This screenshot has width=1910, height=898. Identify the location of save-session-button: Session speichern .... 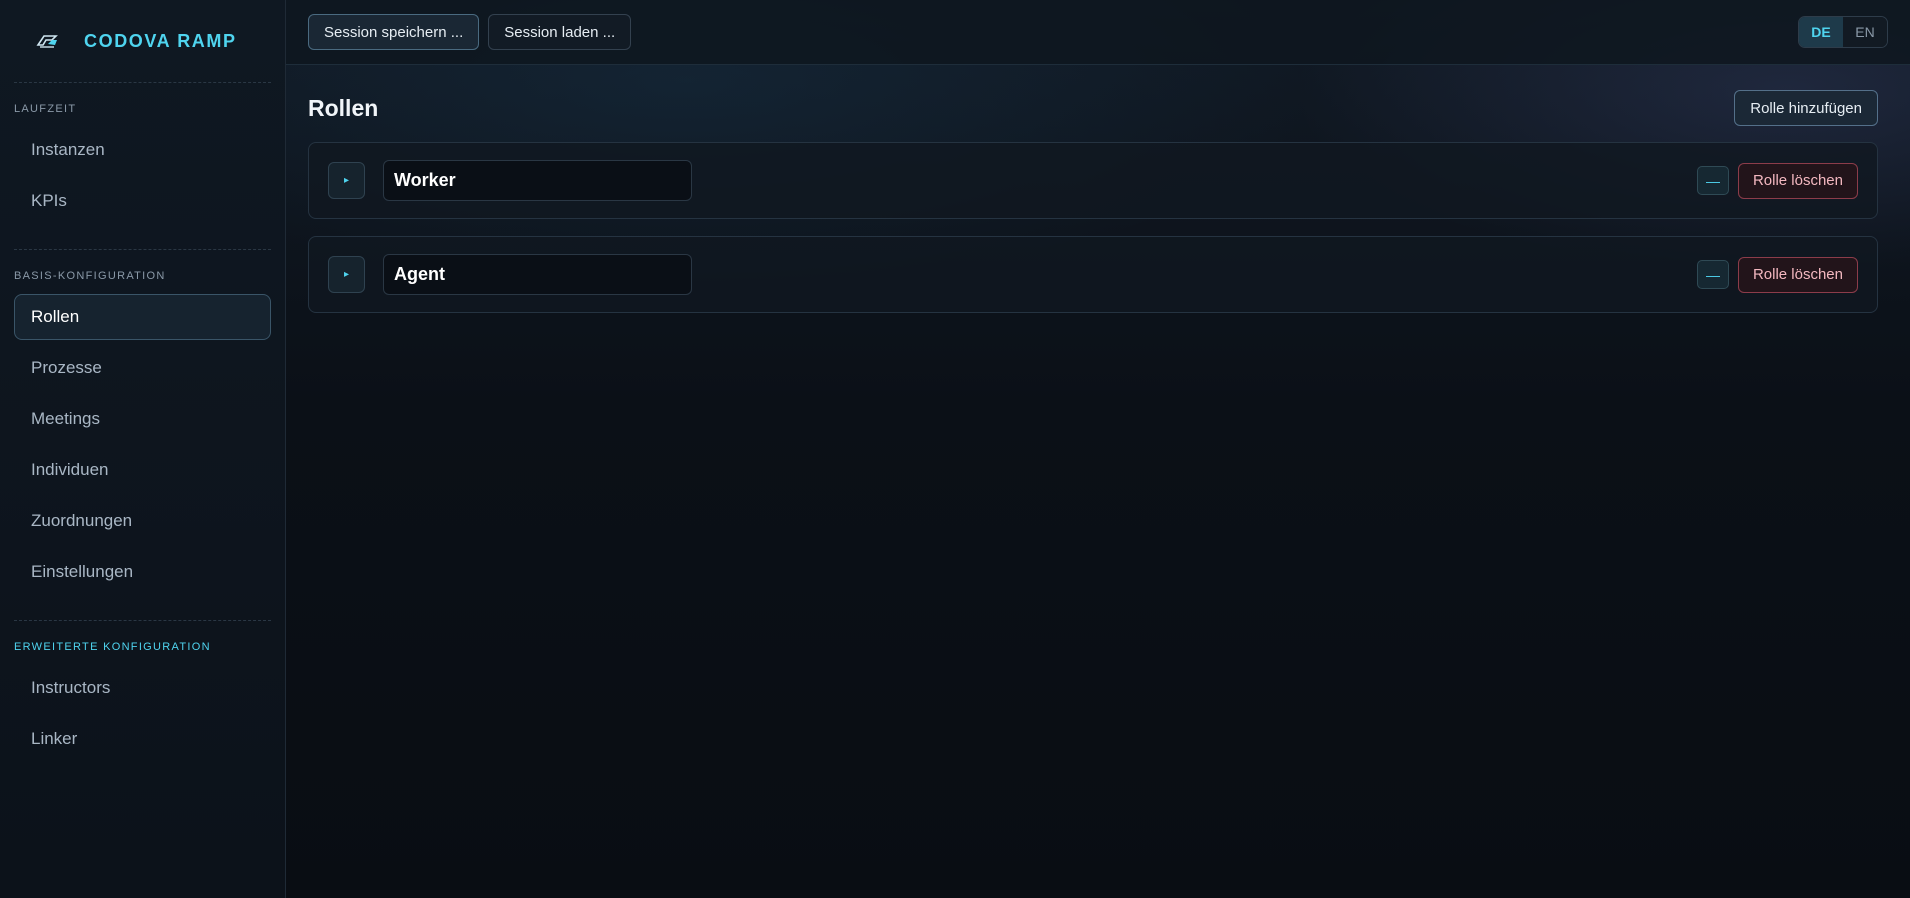
(394, 32).